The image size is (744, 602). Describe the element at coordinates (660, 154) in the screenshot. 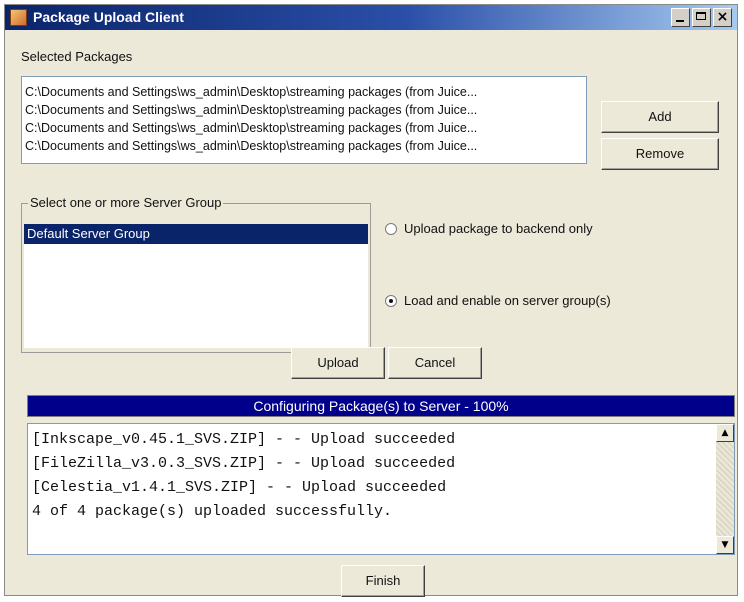

I see `remove-button: Remove` at that location.